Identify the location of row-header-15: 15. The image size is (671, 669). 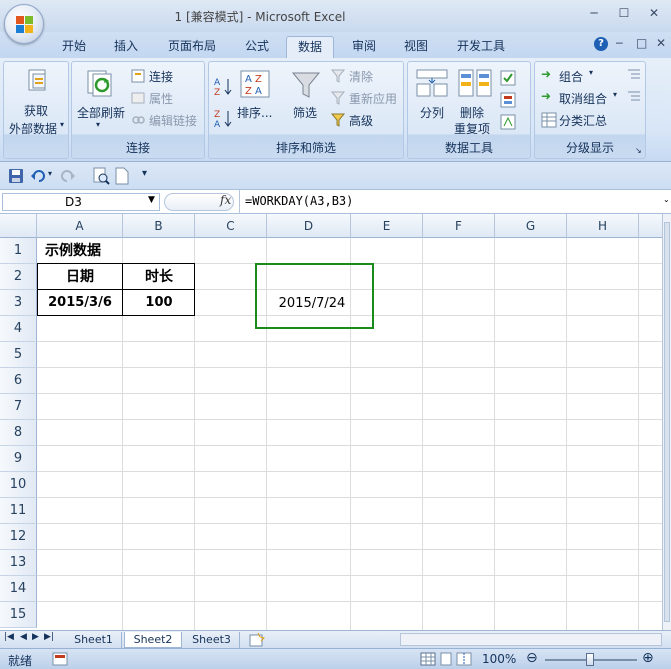
(18, 615).